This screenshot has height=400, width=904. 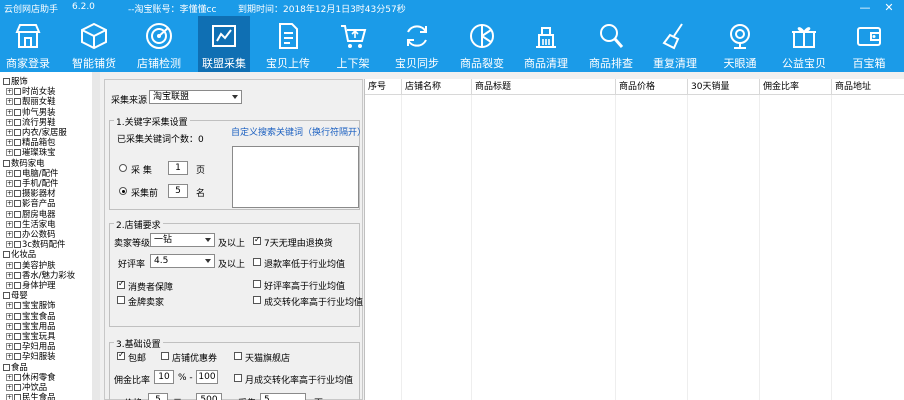 What do you see at coordinates (121, 355) in the screenshot?
I see `free-shipping-checkbox` at bounding box center [121, 355].